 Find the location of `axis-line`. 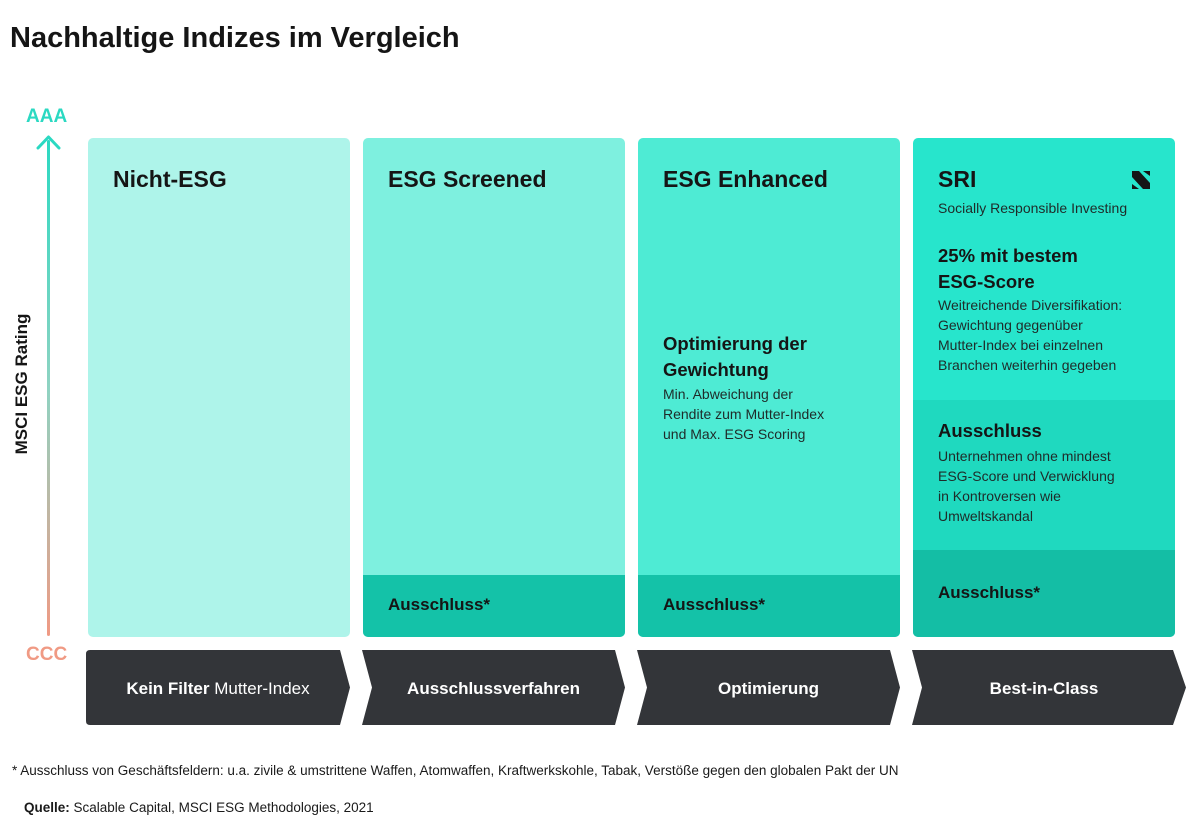

axis-line is located at coordinates (48, 388).